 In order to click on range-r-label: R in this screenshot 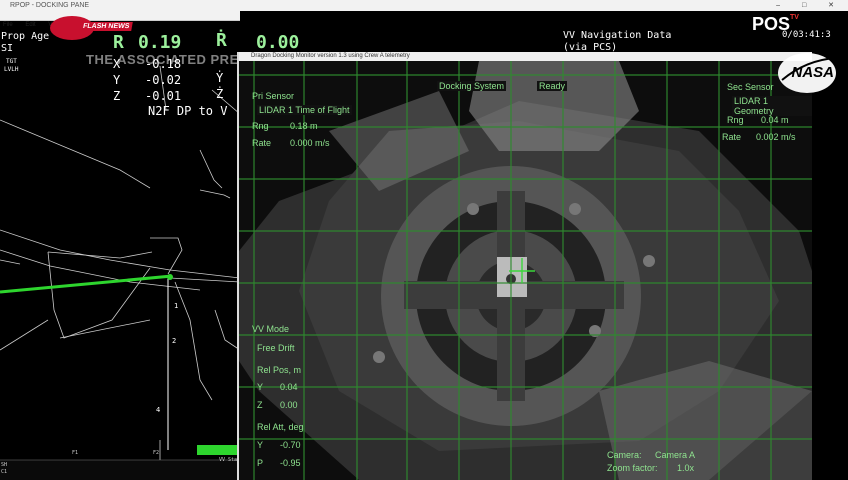, I will do `click(118, 42)`.